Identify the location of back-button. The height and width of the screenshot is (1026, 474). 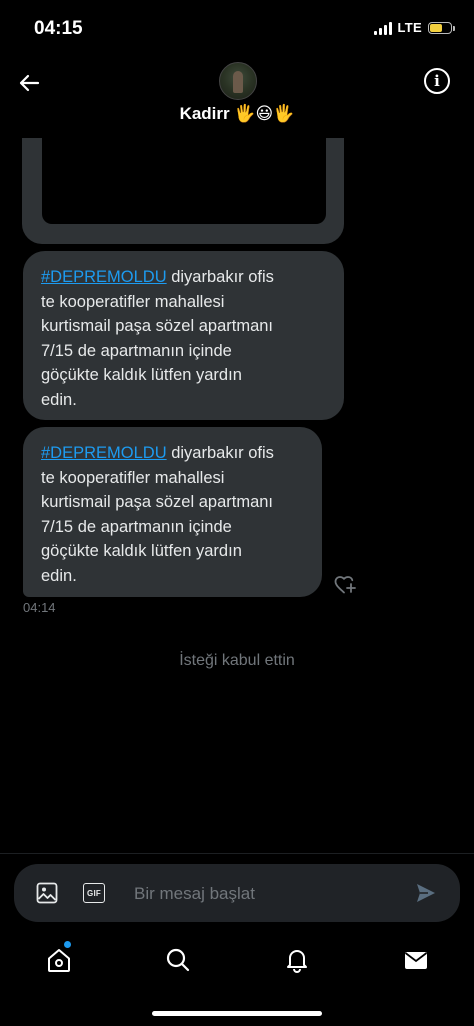
(29, 83).